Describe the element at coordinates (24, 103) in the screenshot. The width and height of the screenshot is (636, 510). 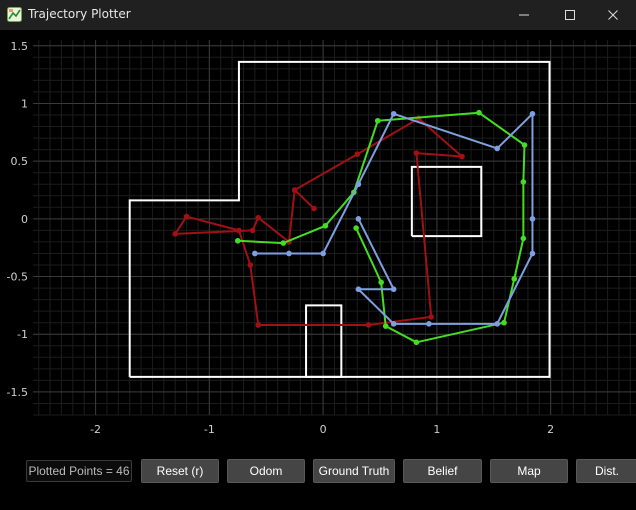
I see `y-tick-label: 1` at that location.